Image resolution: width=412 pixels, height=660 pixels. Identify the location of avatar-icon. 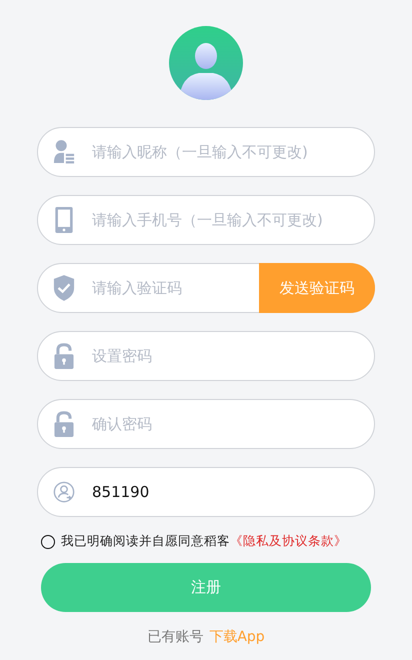
(206, 63).